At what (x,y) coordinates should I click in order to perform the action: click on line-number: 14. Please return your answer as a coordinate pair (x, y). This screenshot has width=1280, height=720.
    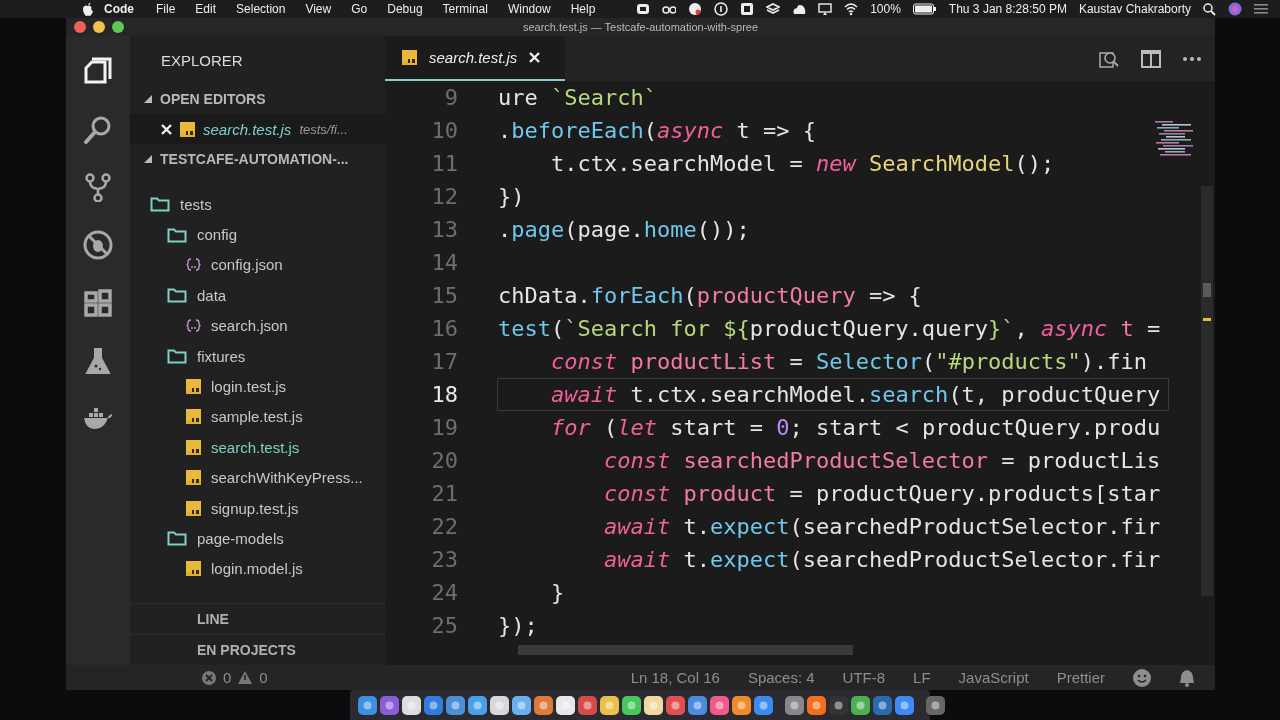
    Looking at the image, I should click on (444, 262).